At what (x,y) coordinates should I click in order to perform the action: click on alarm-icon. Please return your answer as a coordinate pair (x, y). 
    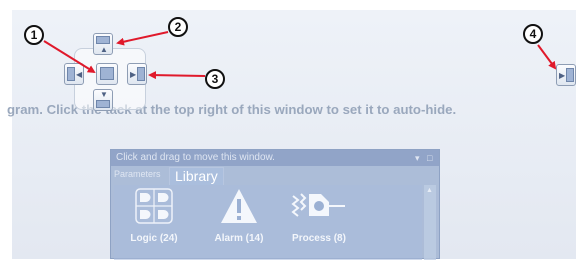
    Looking at the image, I should click on (239, 206).